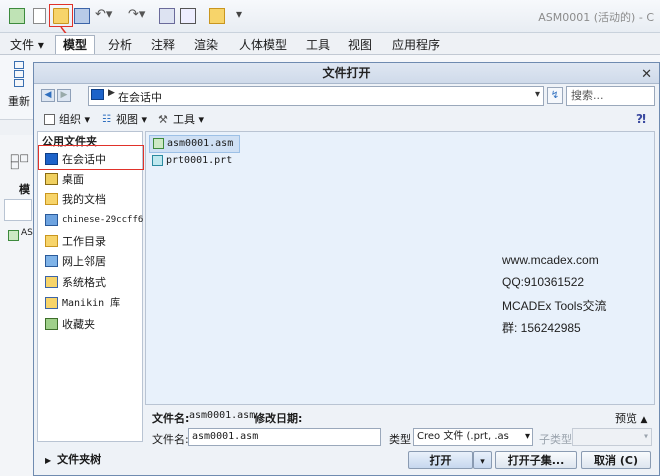 This screenshot has width=660, height=476. What do you see at coordinates (140, 97) in the screenshot?
I see `breadcrumb-path: 在会话中` at bounding box center [140, 97].